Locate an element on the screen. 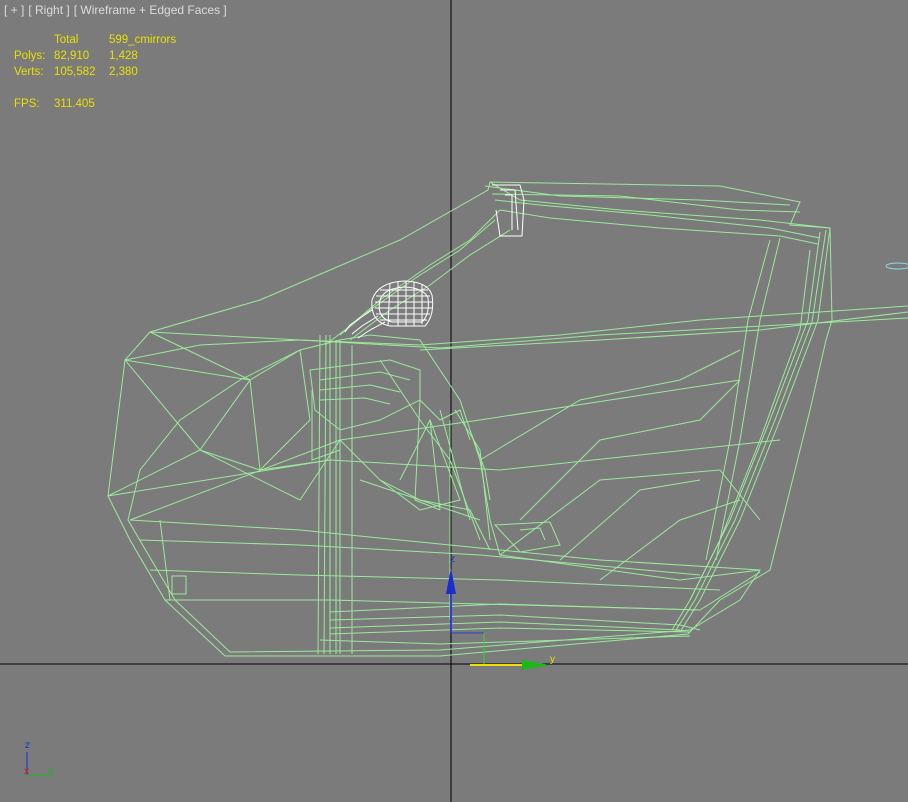 The height and width of the screenshot is (802, 908). gizmo-z-arrow is located at coordinates (451, 581).